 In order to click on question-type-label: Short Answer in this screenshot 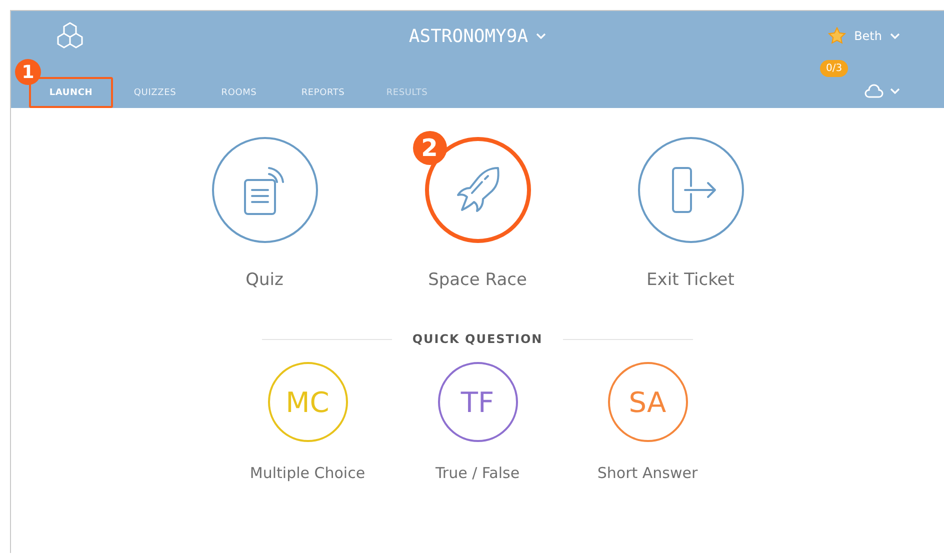, I will do `click(647, 473)`.